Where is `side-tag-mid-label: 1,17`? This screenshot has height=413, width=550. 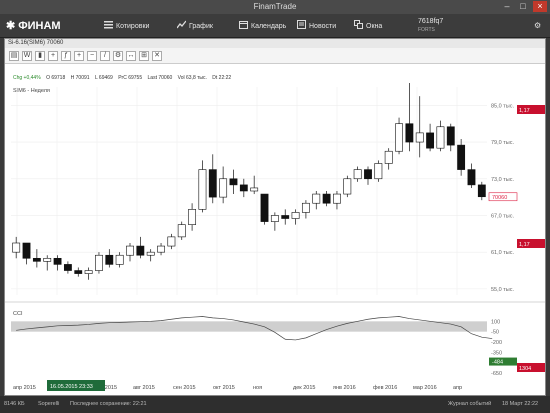 side-tag-mid-label: 1,17 is located at coordinates (524, 245).